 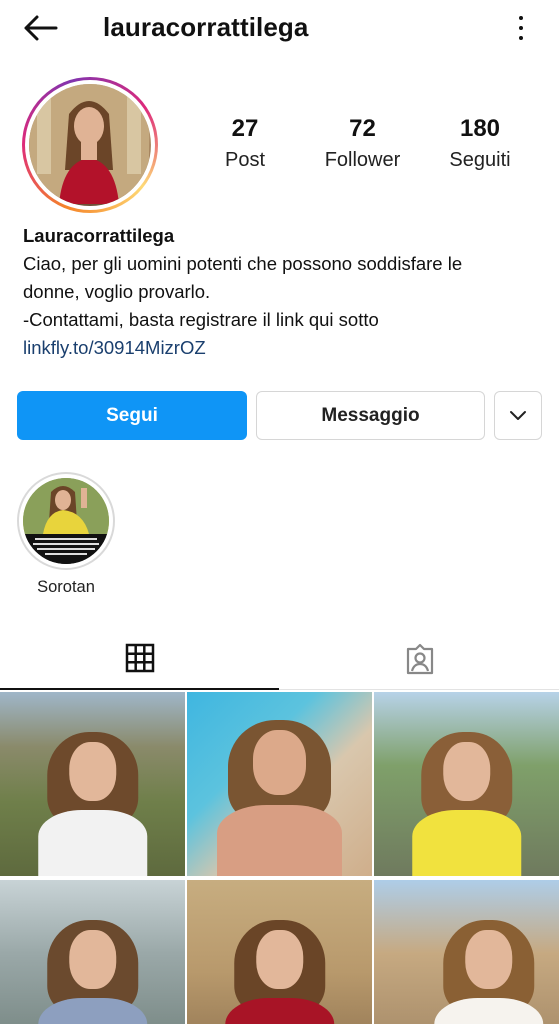 What do you see at coordinates (117, 291) in the screenshot?
I see `bio-line: donne, voglio provarlo.` at bounding box center [117, 291].